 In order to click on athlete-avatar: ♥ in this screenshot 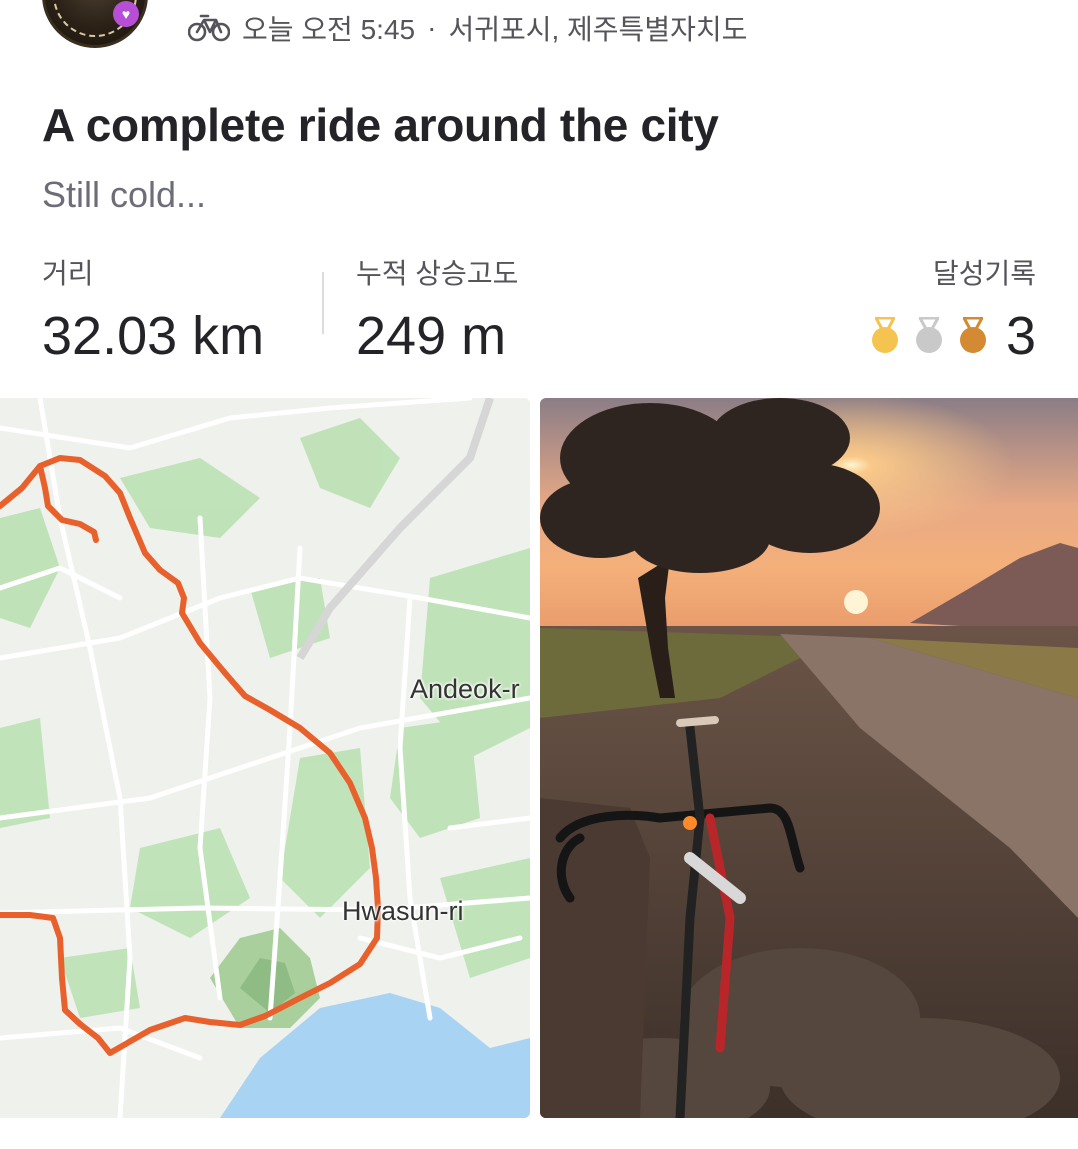, I will do `click(95, 24)`.